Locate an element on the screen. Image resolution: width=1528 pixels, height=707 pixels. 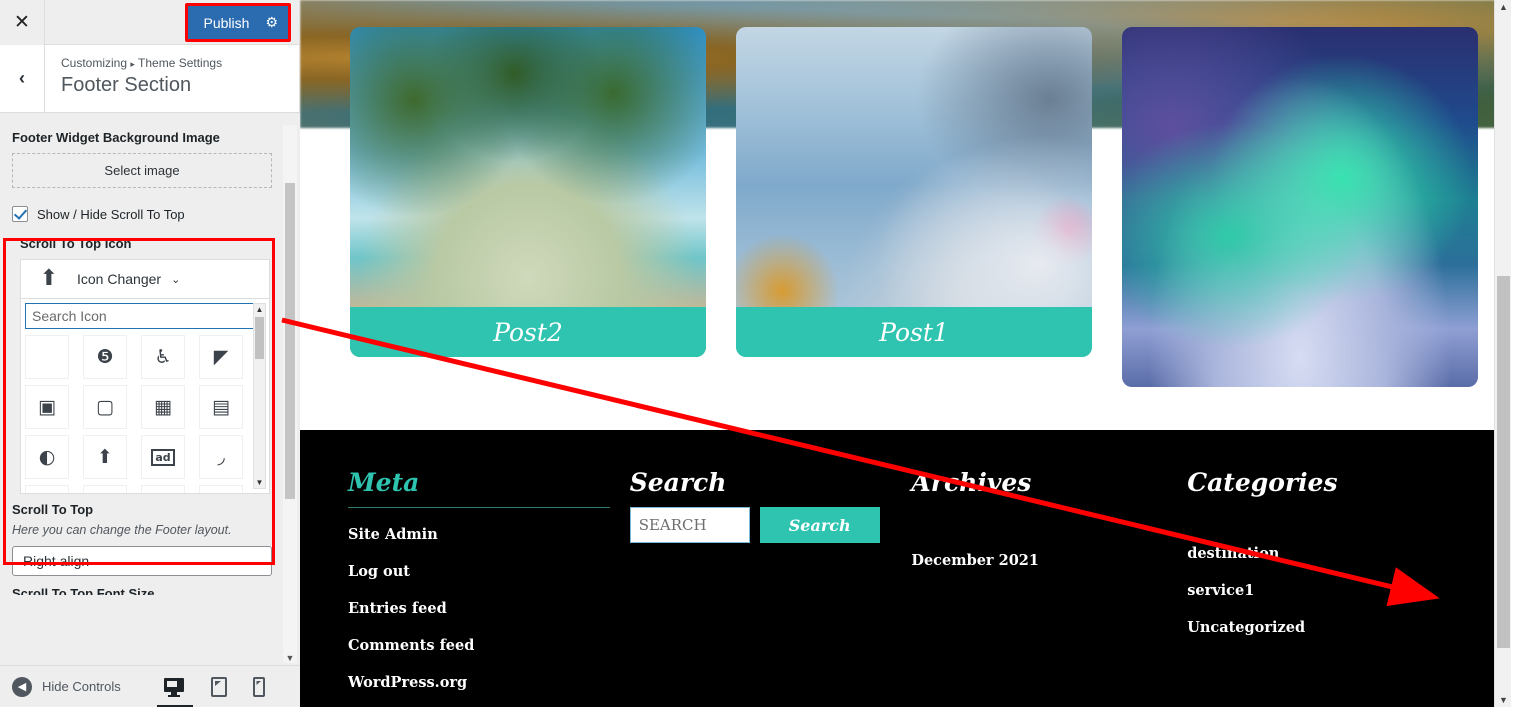
icon-grid: ❺ ♿ ◤ ▣ ▢ ▦ ▤ ◐ ⬆ ad ◞ ▩ ☰ ☰ ☰ is located at coordinates (141, 414).